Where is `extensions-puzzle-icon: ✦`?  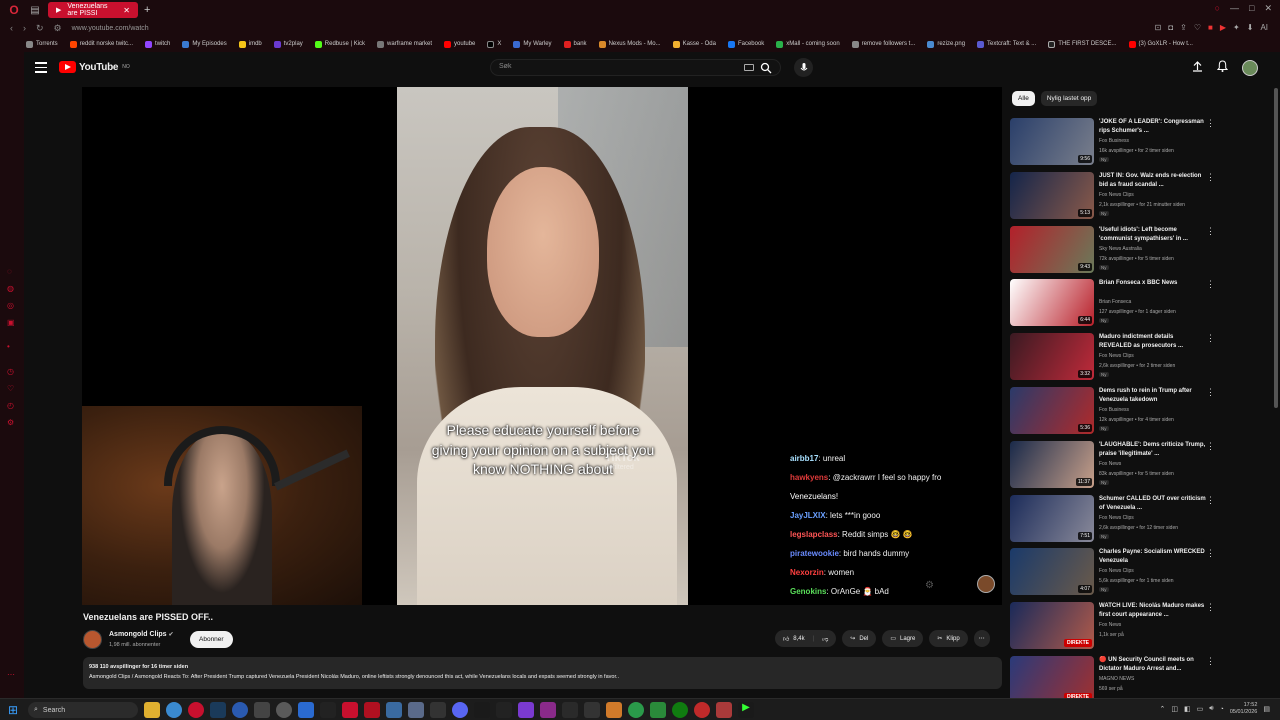
extensions-puzzle-icon: ✦ is located at coordinates (1236, 27).